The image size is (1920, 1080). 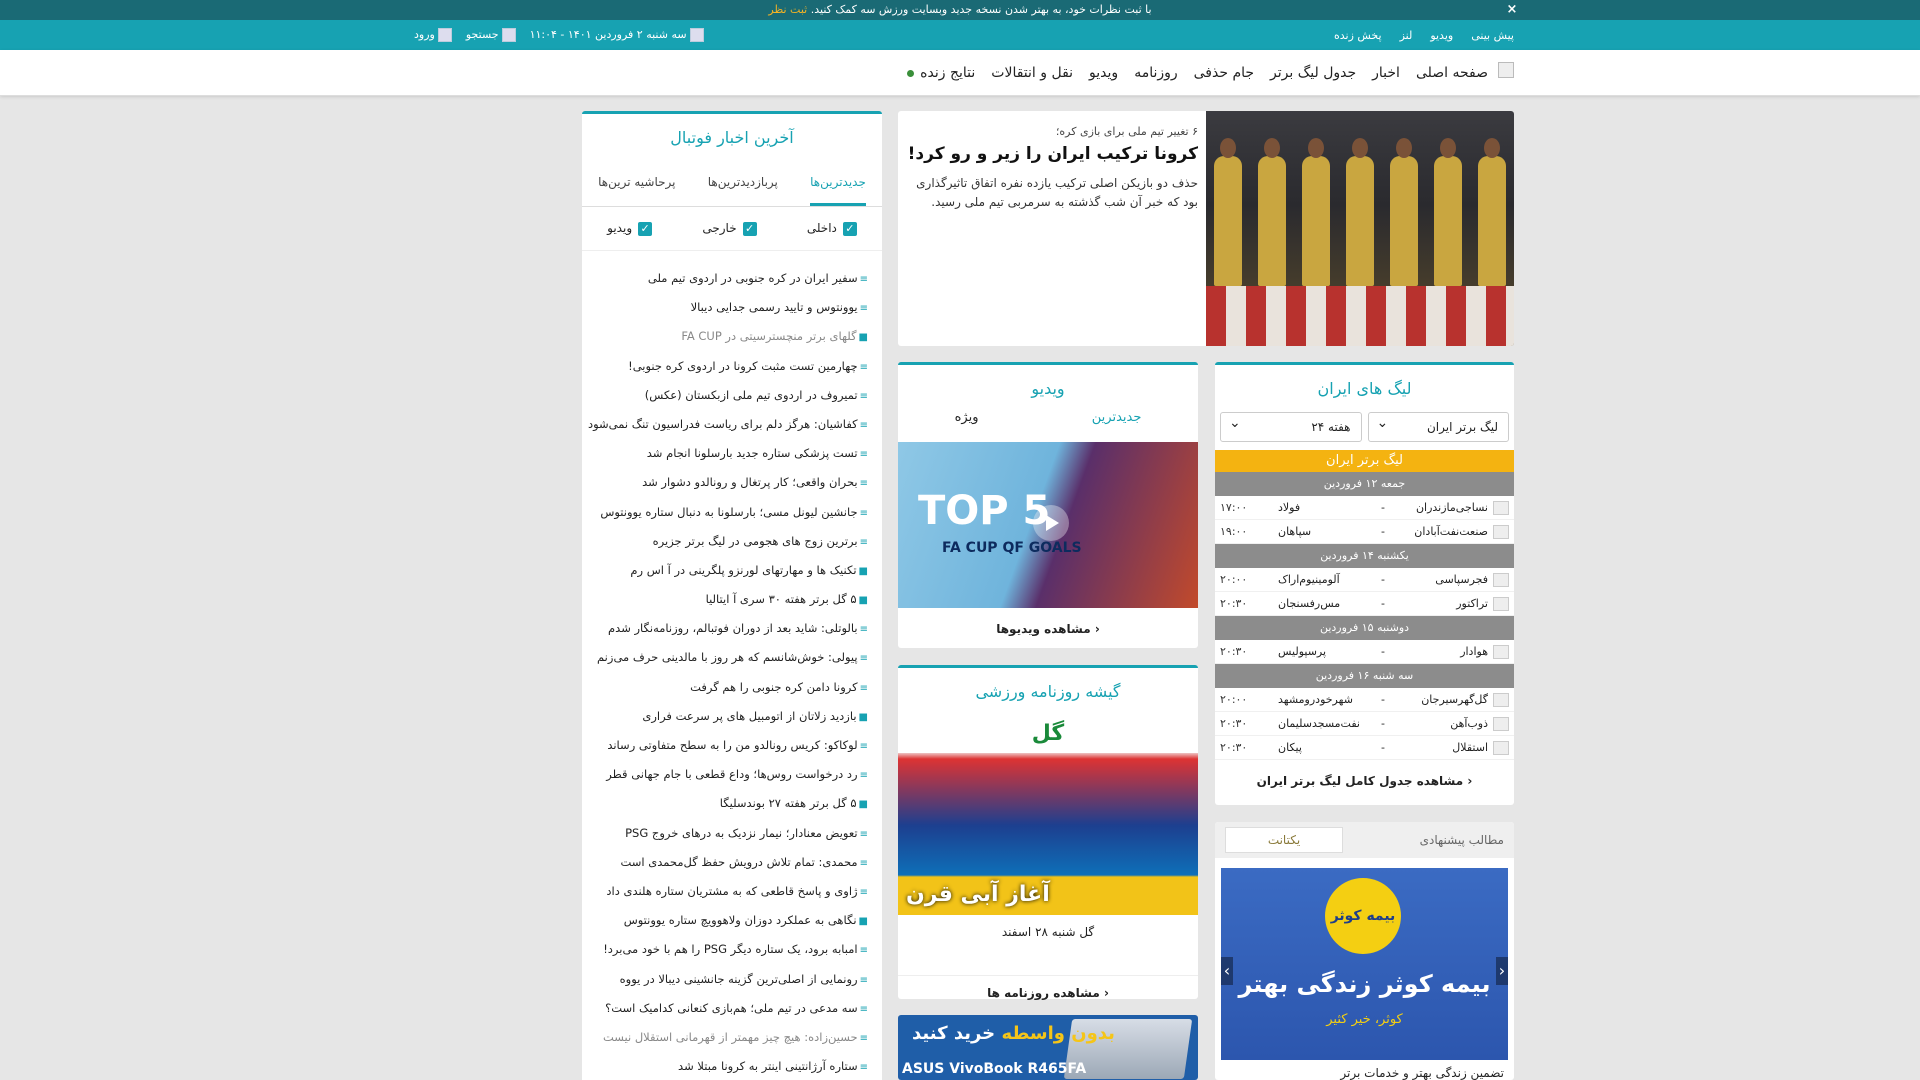 I want to click on site-logo, so click(x=1506, y=70).